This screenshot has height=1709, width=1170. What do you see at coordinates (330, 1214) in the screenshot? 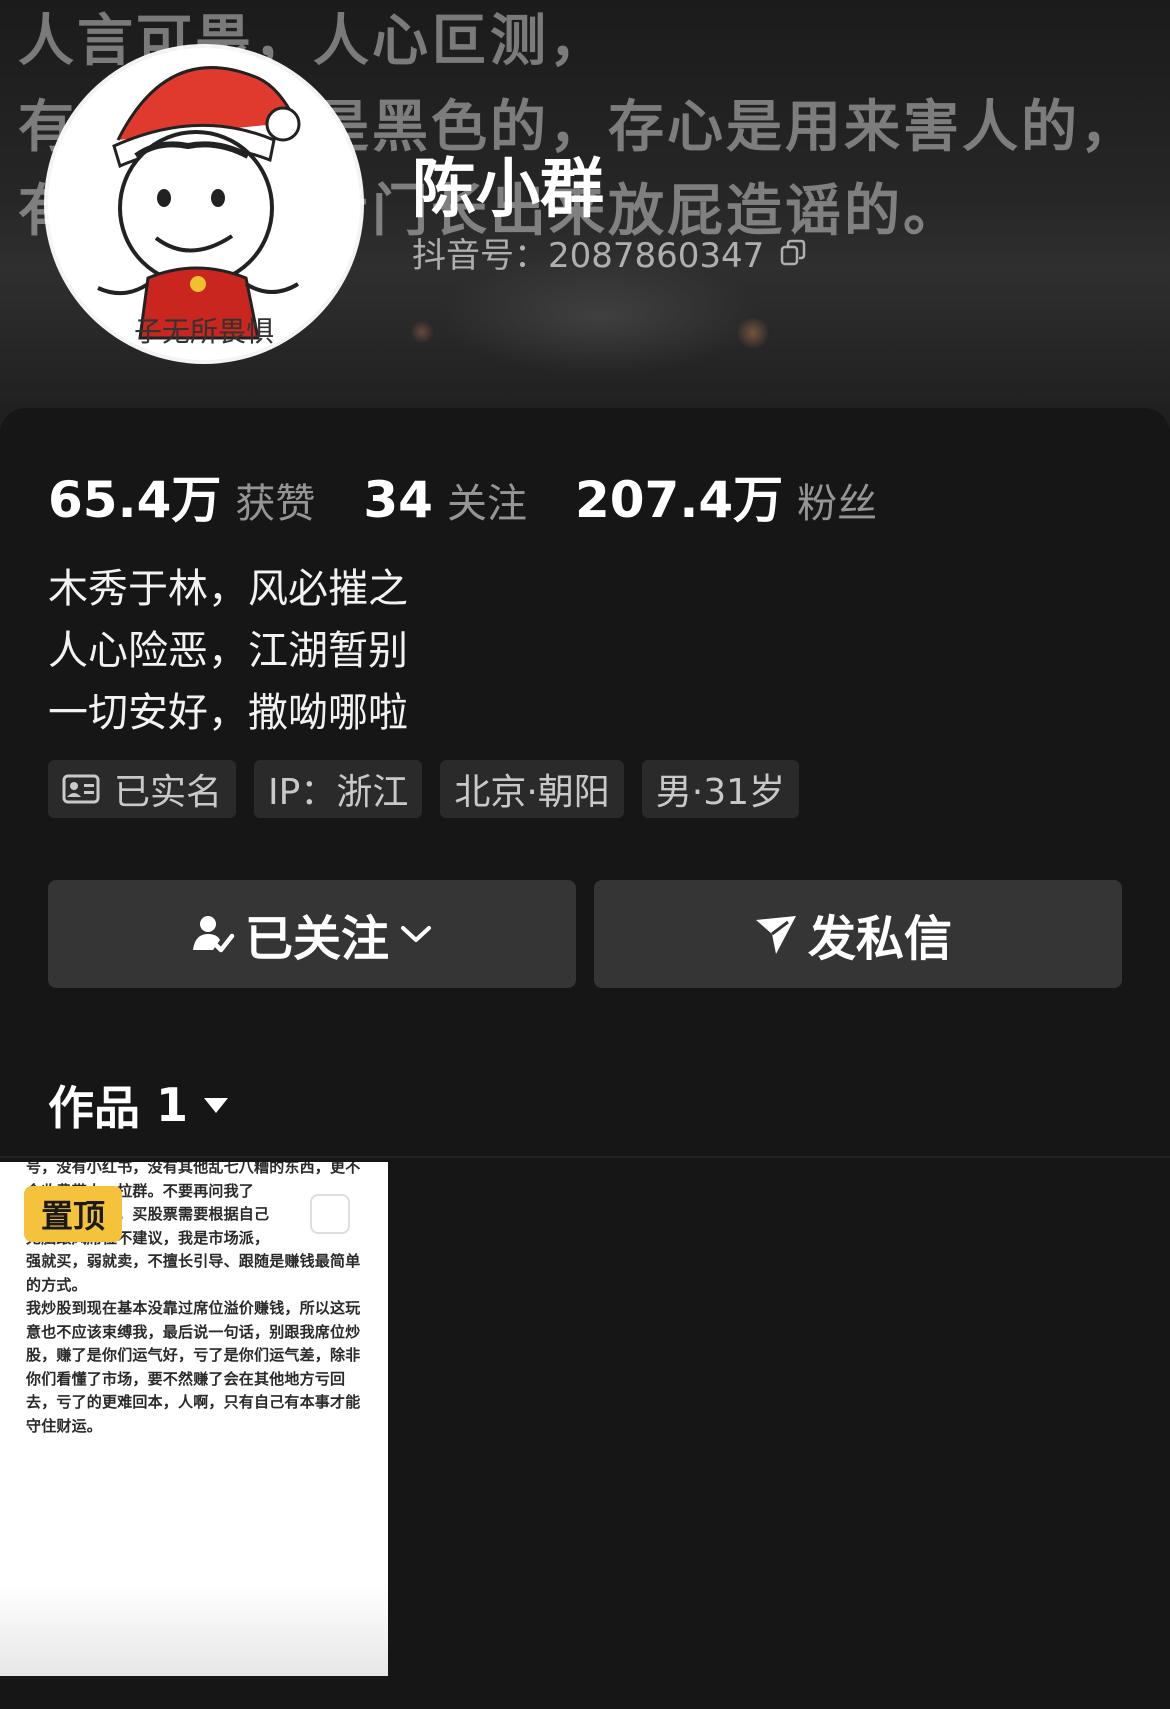
I see `thumbnail-overlay-mark` at bounding box center [330, 1214].